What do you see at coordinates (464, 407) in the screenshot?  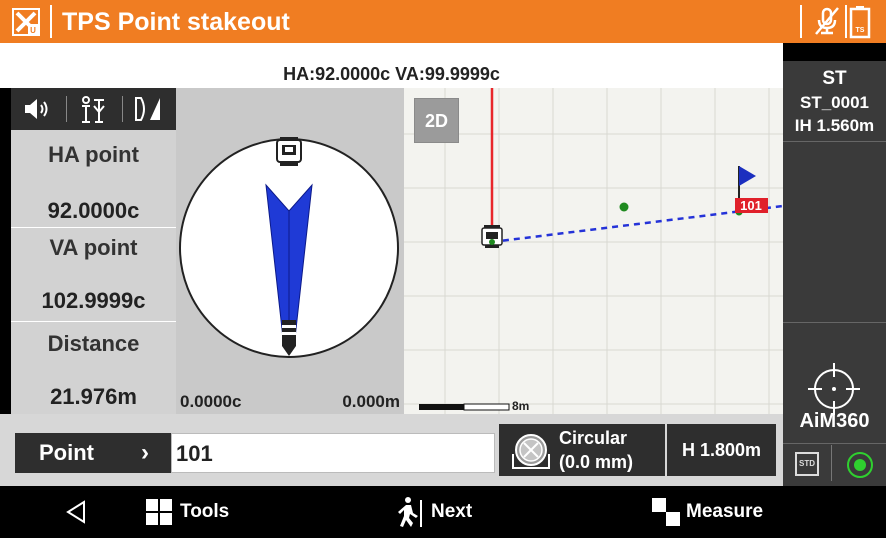 I see `scale-bar` at bounding box center [464, 407].